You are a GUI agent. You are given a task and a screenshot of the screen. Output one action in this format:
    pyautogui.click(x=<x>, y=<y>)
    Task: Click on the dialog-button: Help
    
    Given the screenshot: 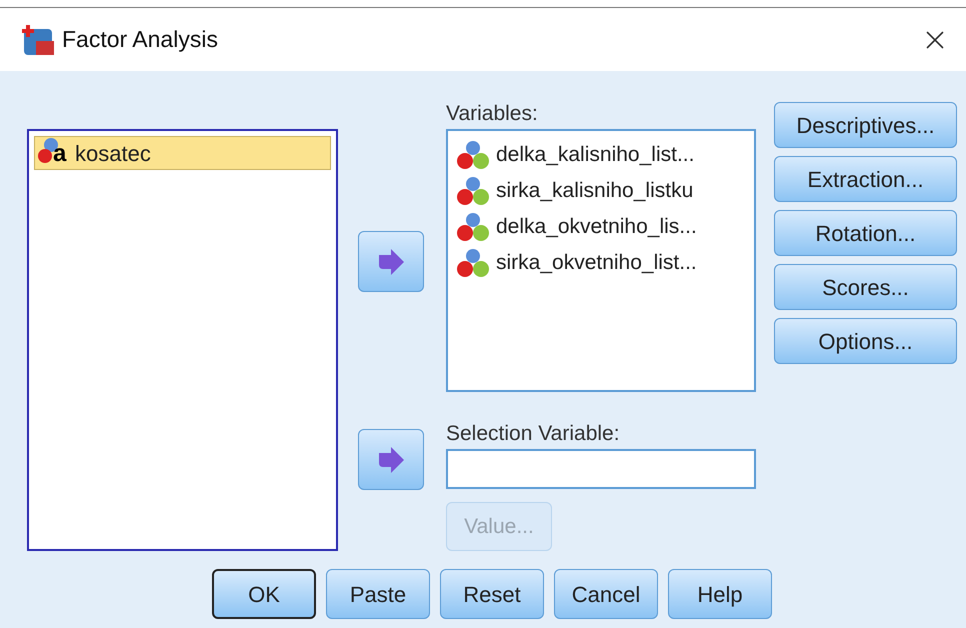 What is the action you would take?
    pyautogui.click(x=720, y=594)
    